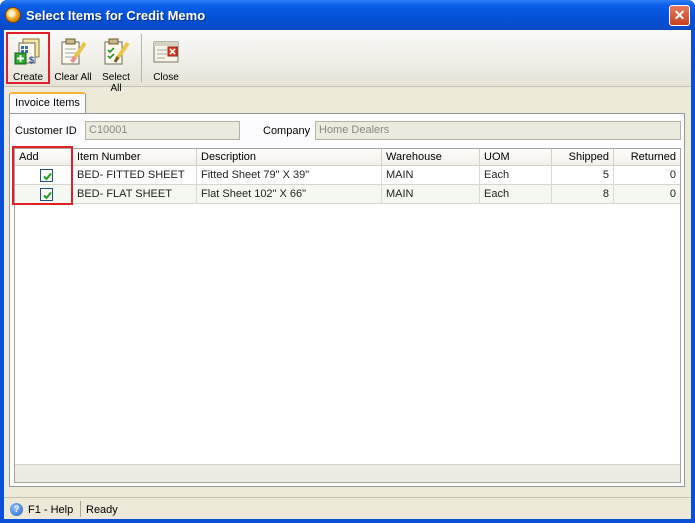 Image resolution: width=695 pixels, height=523 pixels. I want to click on clear-all-label: Clear All, so click(73, 77).